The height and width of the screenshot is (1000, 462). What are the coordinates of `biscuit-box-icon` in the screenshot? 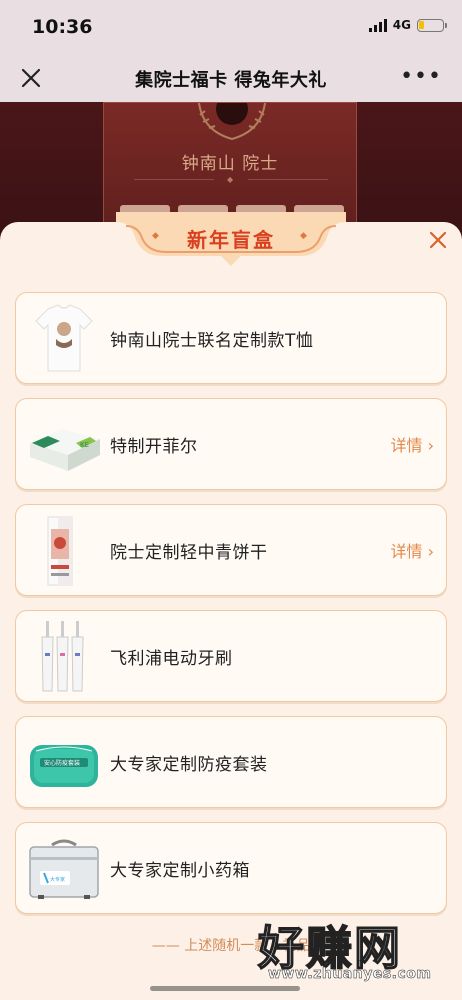 It's located at (60, 551).